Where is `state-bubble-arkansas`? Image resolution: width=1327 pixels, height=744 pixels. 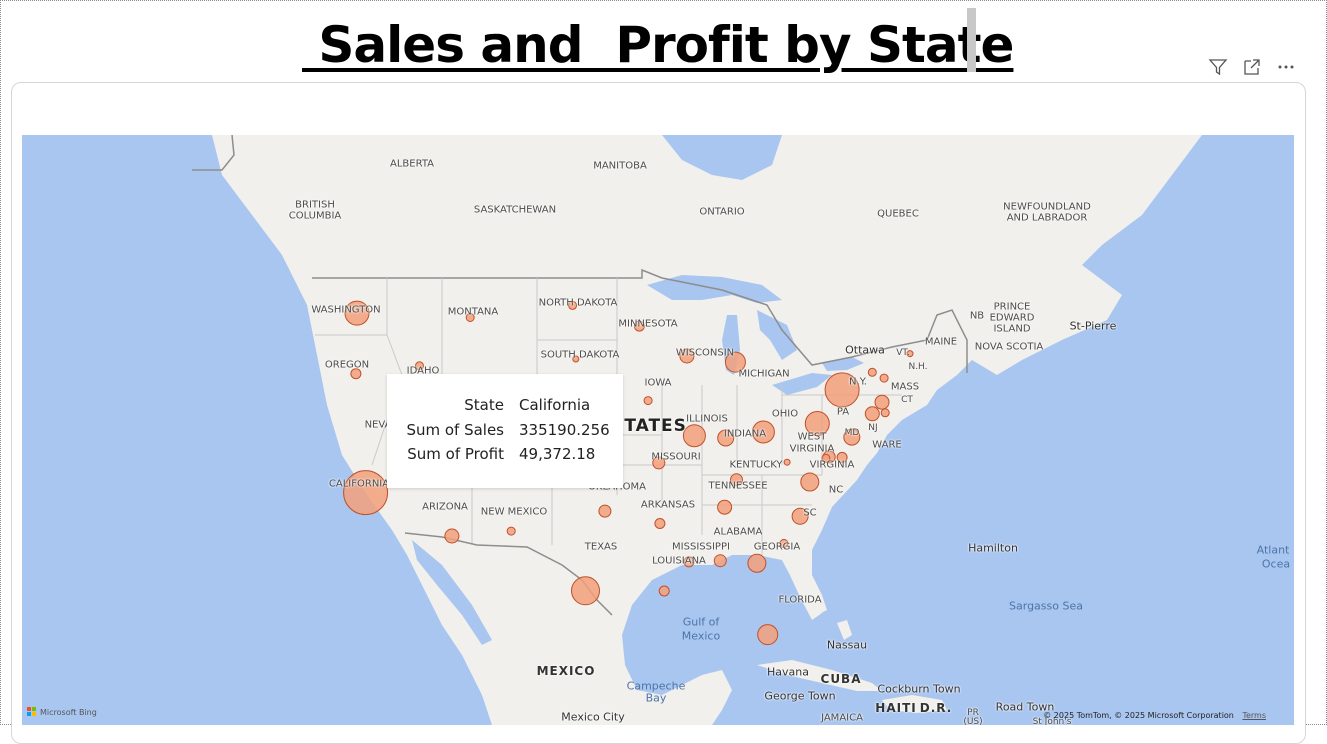 state-bubble-arkansas is located at coordinates (660, 523).